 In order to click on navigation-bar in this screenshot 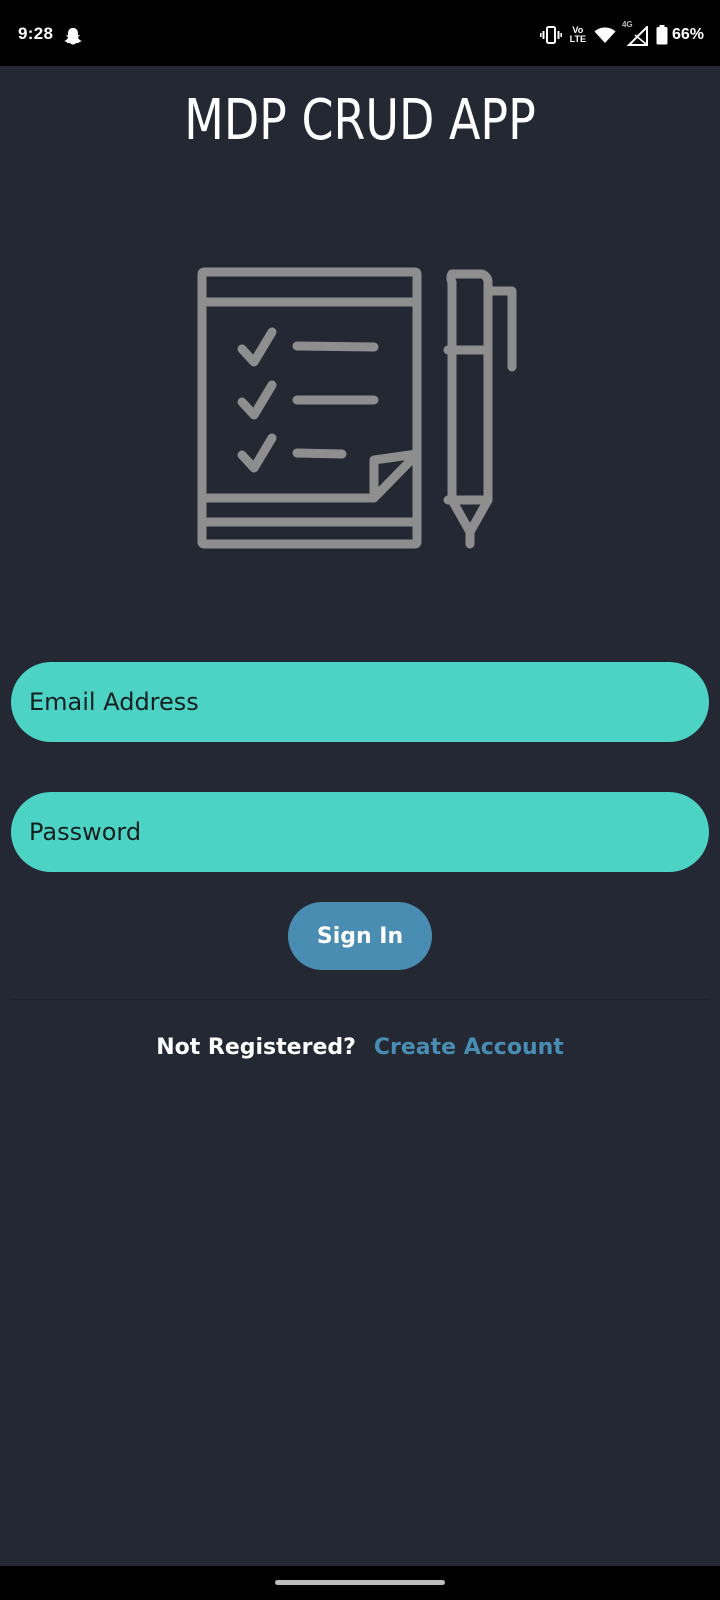, I will do `click(360, 1583)`.